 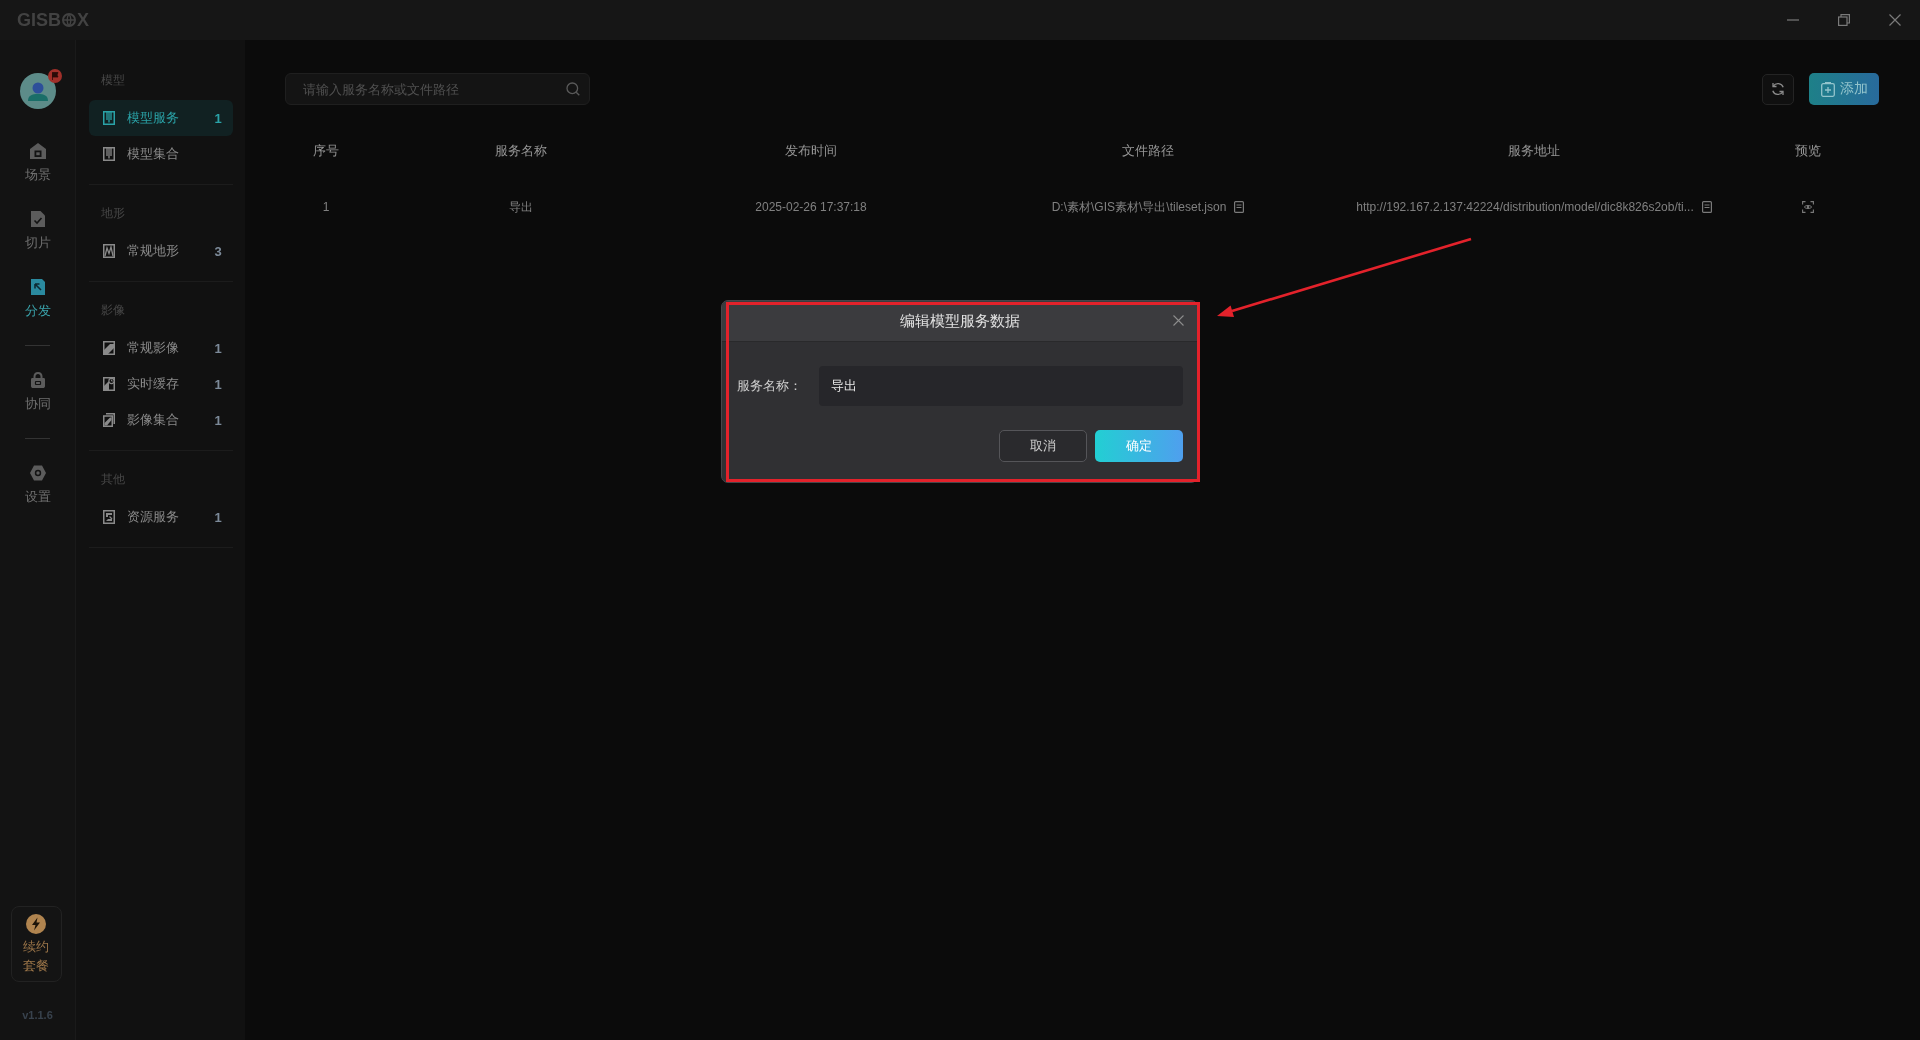 I want to click on table-cell: 1, so click(x=326, y=207).